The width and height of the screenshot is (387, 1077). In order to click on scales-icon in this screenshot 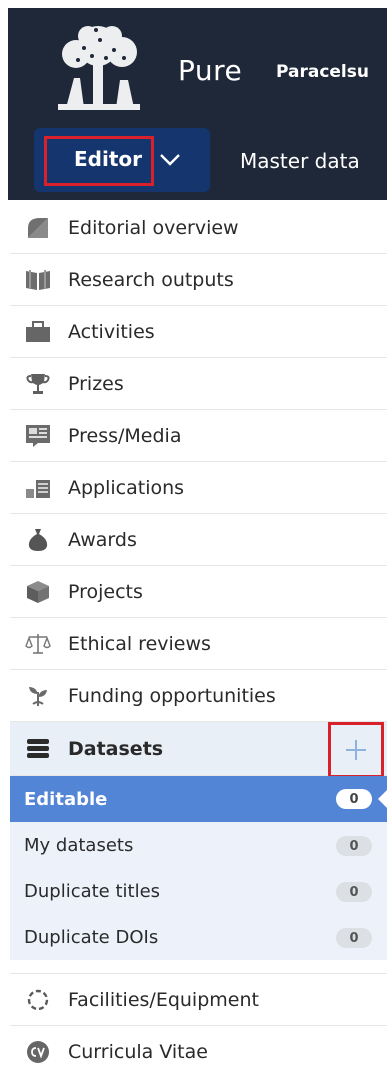, I will do `click(38, 644)`.